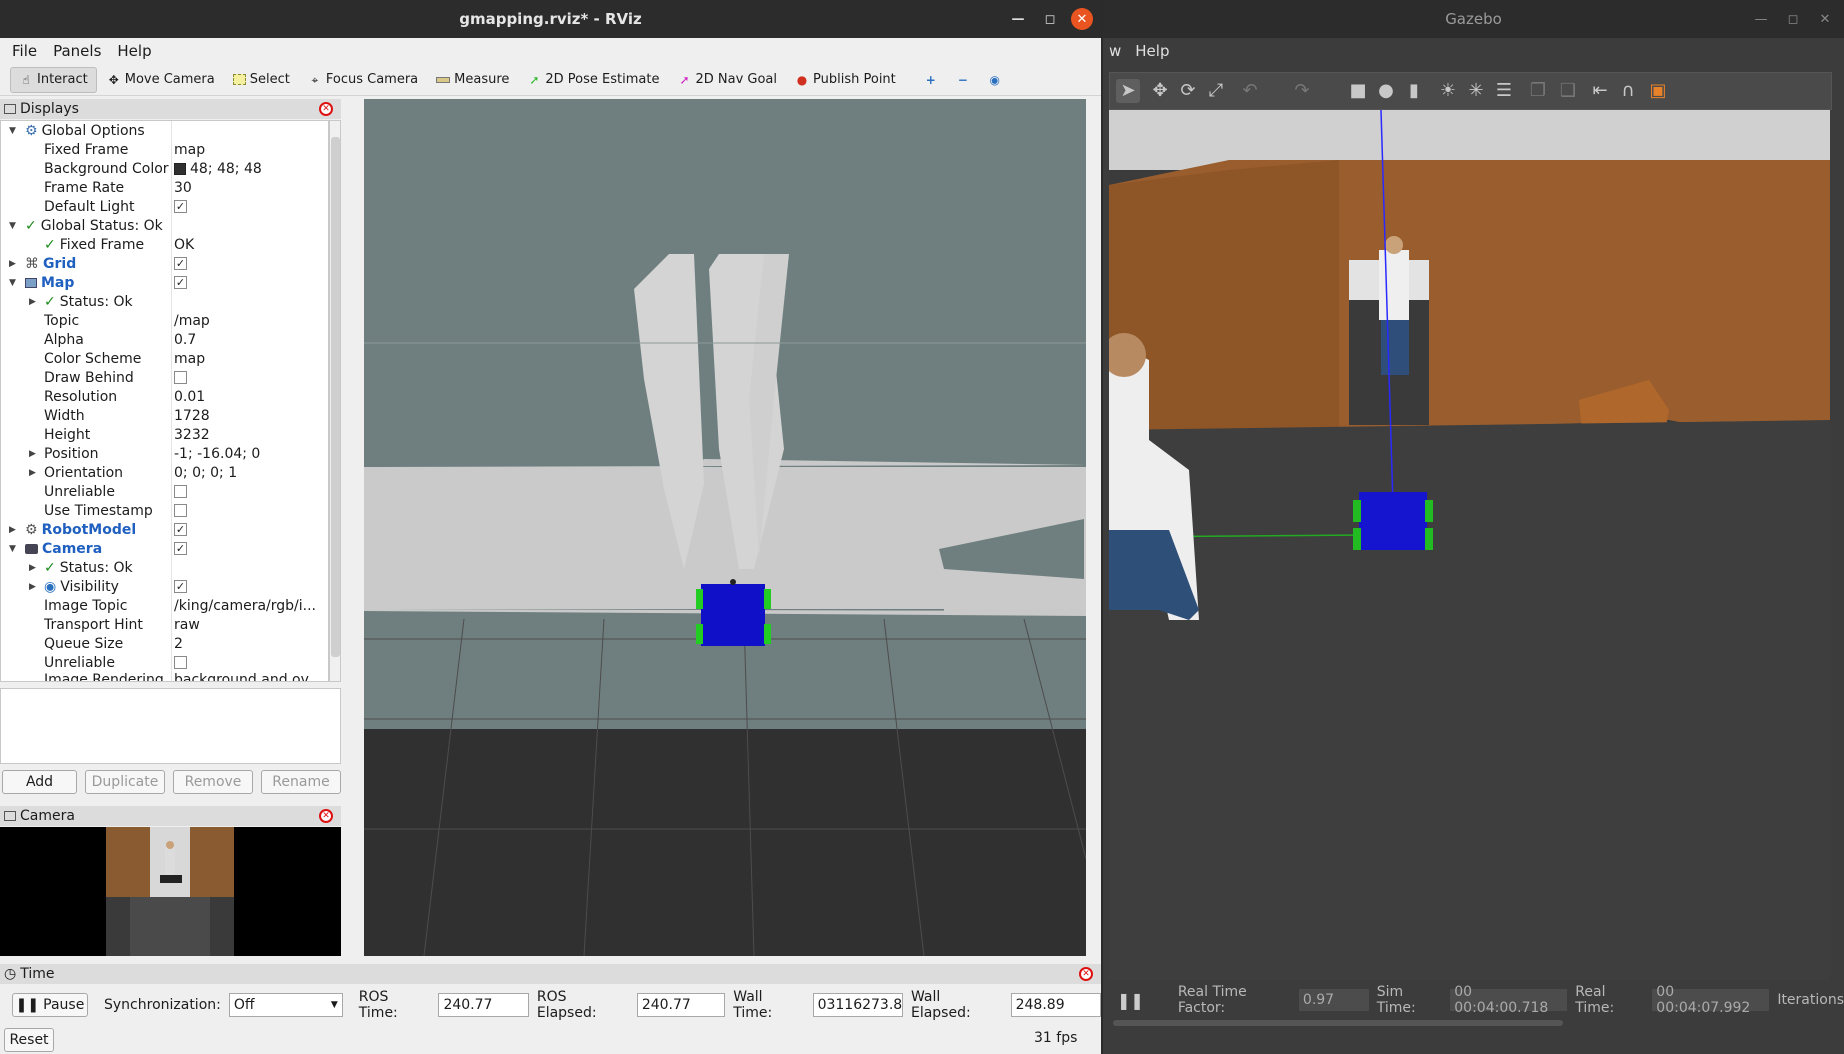 The height and width of the screenshot is (1054, 1844). I want to click on scrollbar-thumb, so click(335, 397).